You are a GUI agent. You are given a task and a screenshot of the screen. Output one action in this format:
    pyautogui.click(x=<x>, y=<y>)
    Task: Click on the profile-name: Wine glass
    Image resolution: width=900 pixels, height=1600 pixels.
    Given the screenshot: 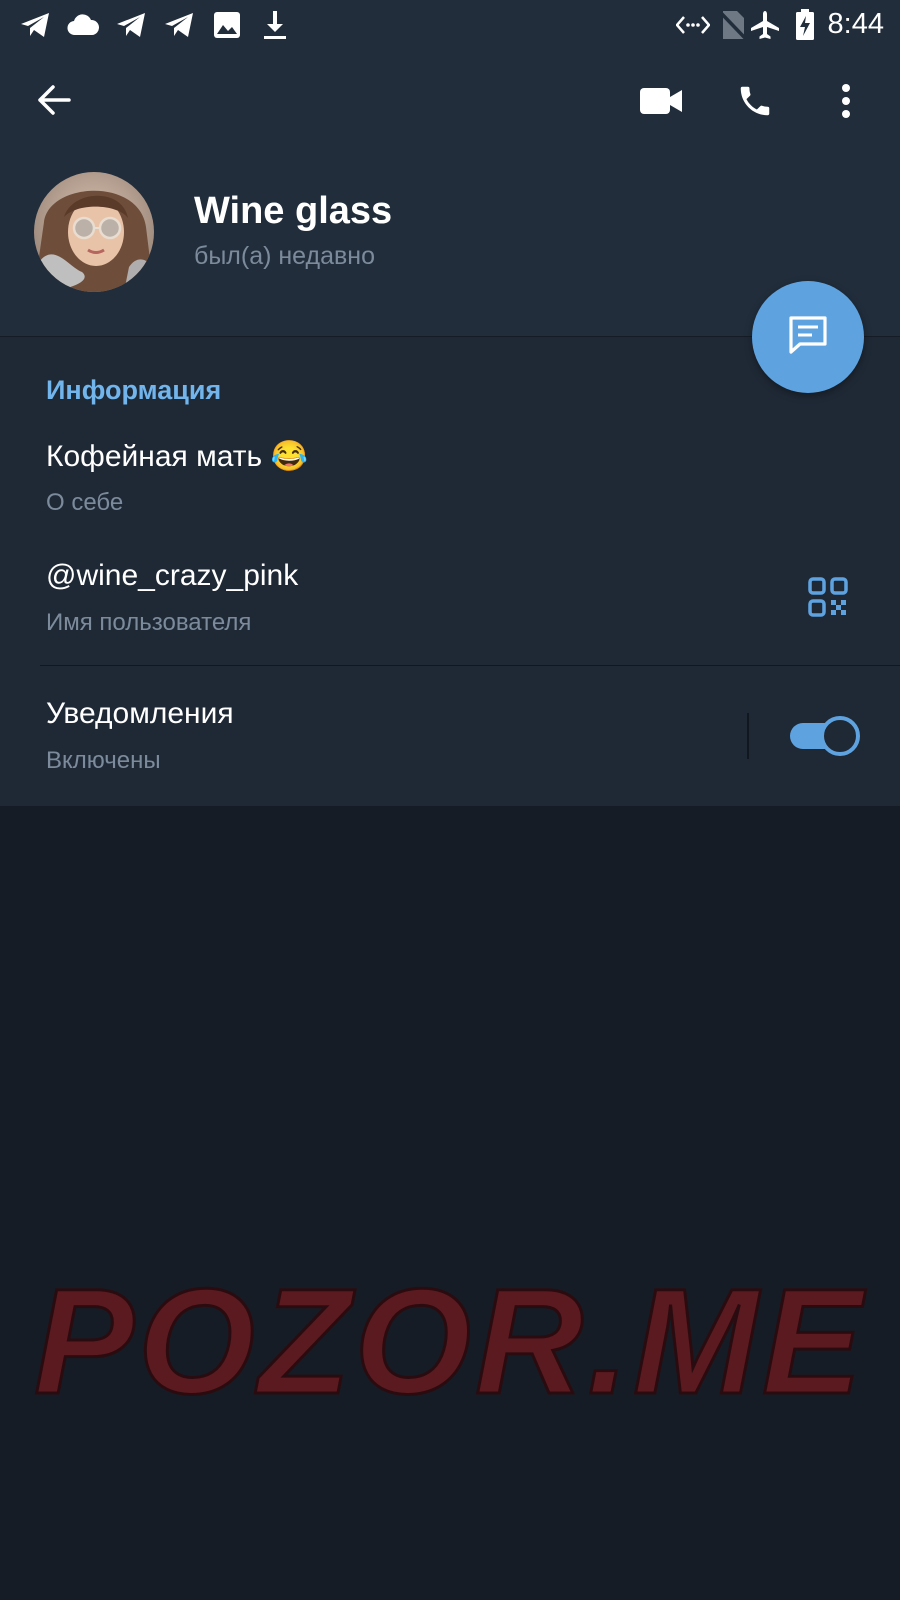 What is the action you would take?
    pyautogui.click(x=293, y=211)
    